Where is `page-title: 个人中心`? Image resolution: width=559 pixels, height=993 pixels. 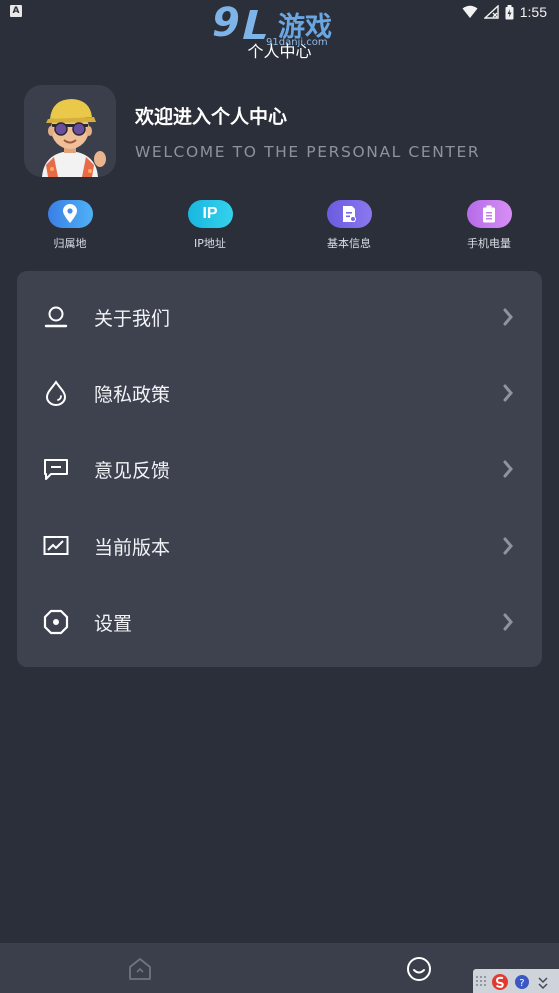 page-title: 个人中心 is located at coordinates (279, 51).